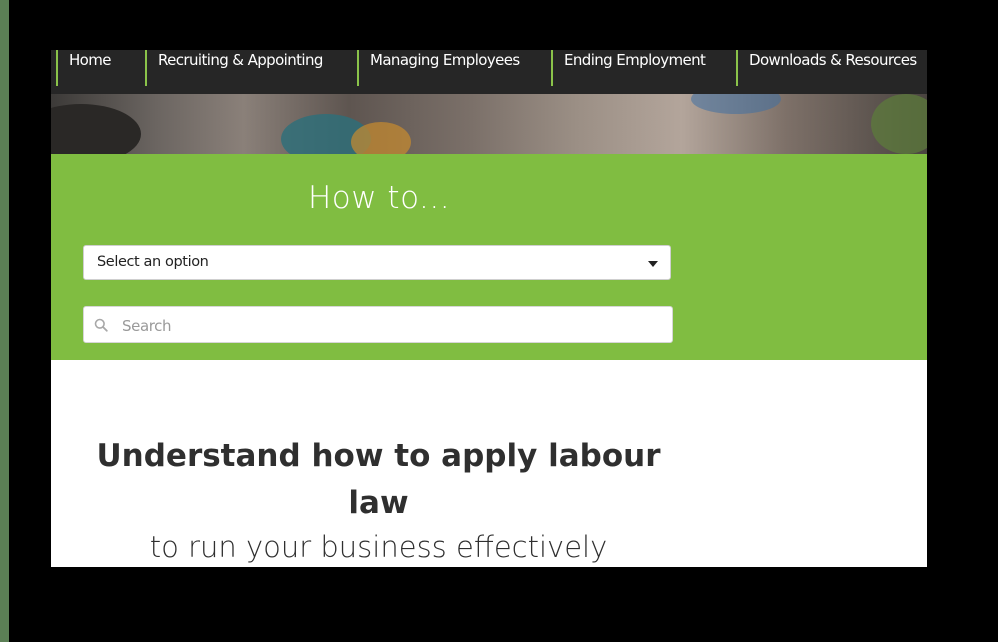  Describe the element at coordinates (438, 68) in the screenshot. I see `nav-item-managing-employees: Managing Employees` at that location.